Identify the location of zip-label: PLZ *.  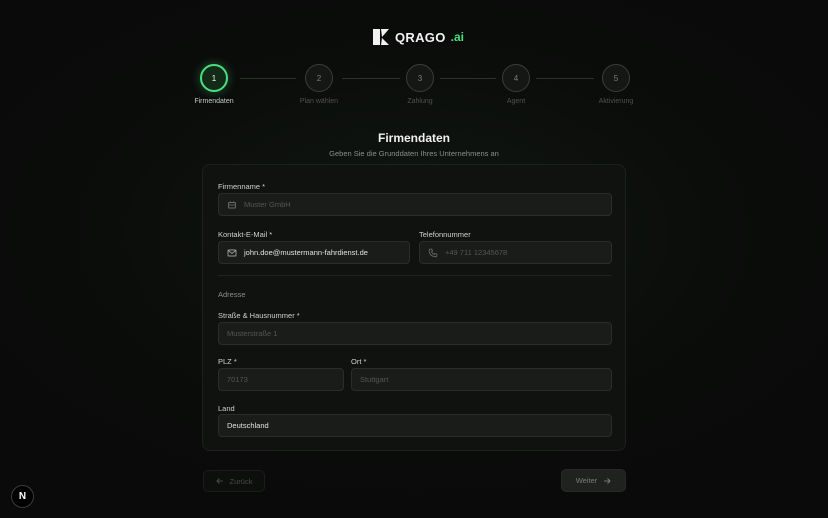
(227, 361).